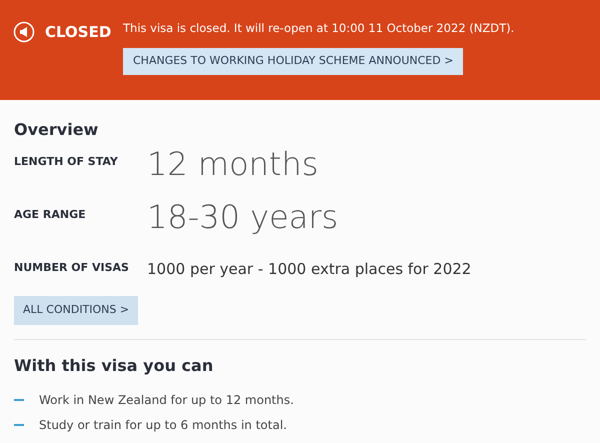 This screenshot has width=600, height=443. What do you see at coordinates (166, 400) in the screenshot?
I see `benefit-text: Work in New Zealand for up to 12 months.` at bounding box center [166, 400].